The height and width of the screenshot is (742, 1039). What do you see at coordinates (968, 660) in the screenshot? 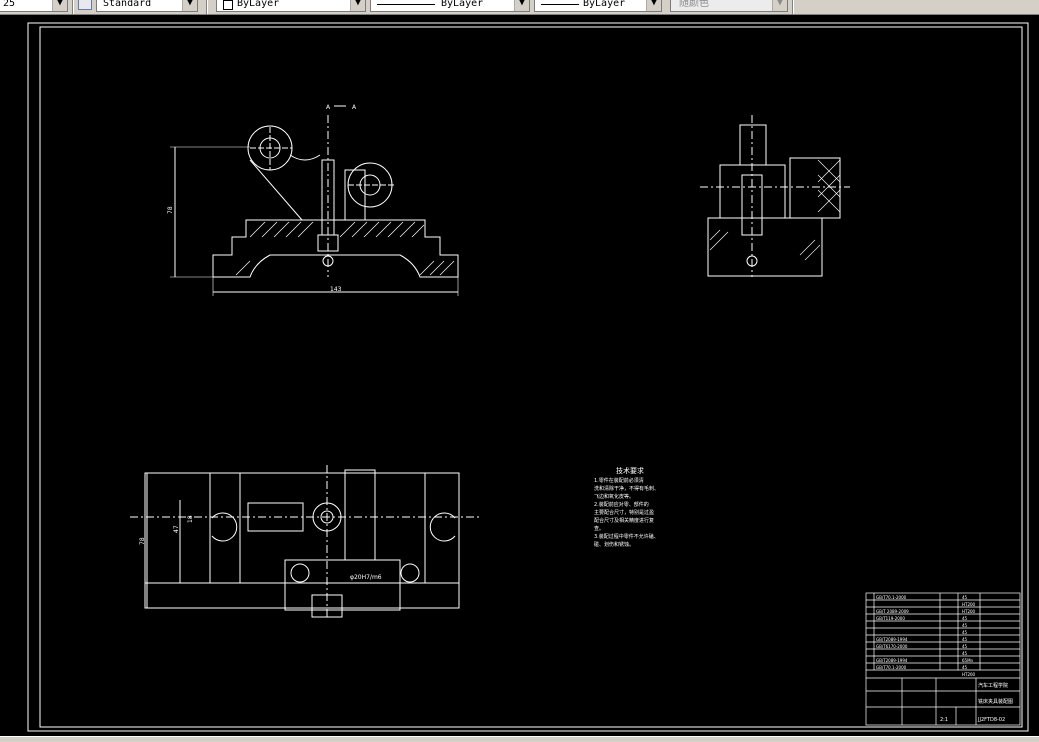
I see `part-material: 65Mn` at bounding box center [968, 660].